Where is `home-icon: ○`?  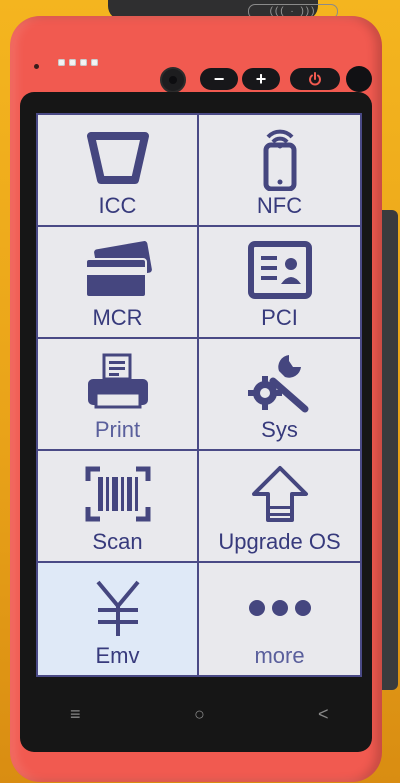 home-icon: ○ is located at coordinates (199, 714).